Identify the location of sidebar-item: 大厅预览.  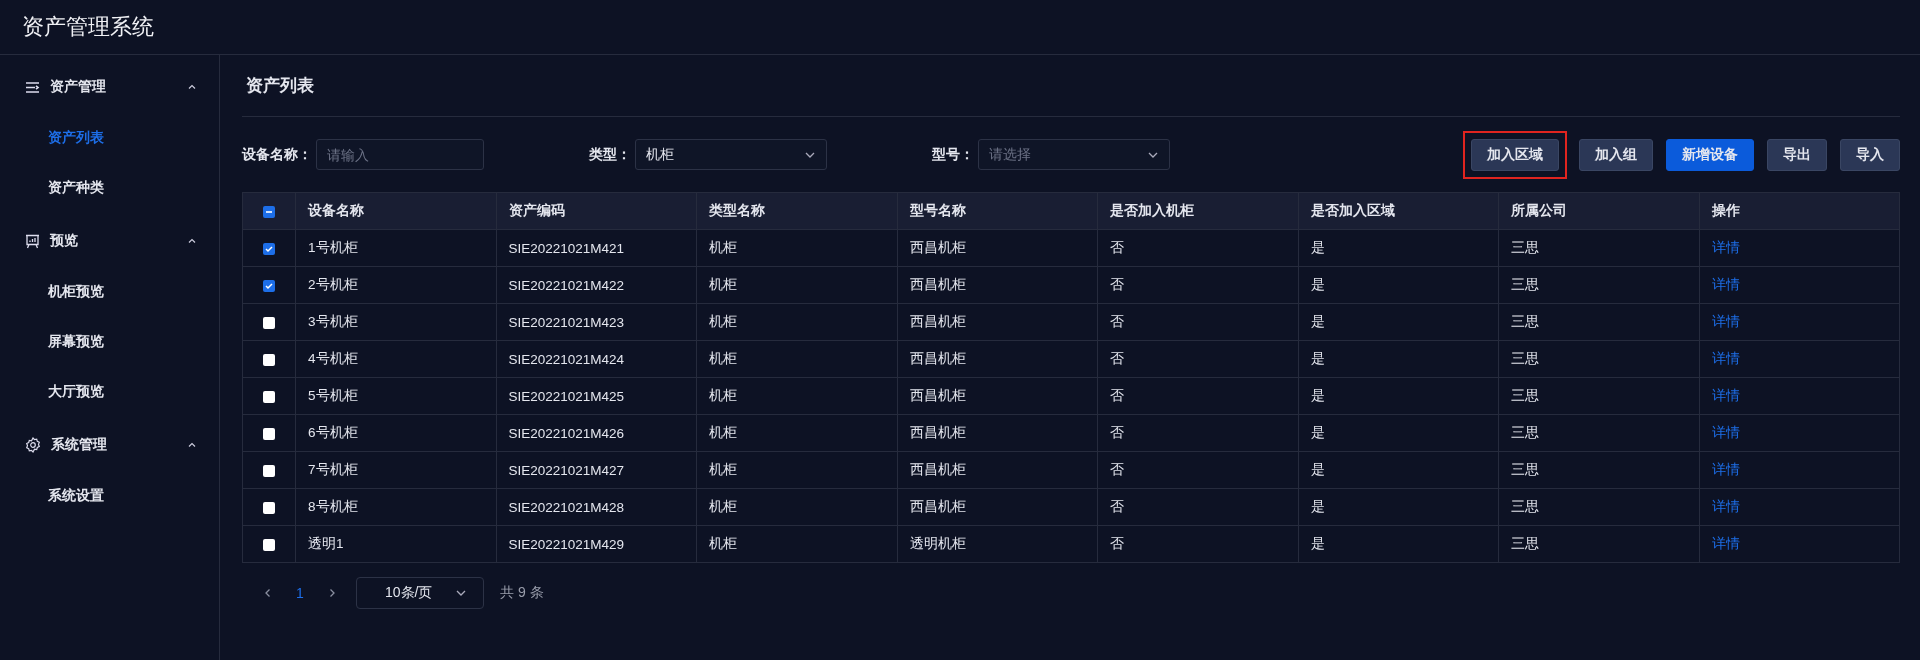
(109, 391).